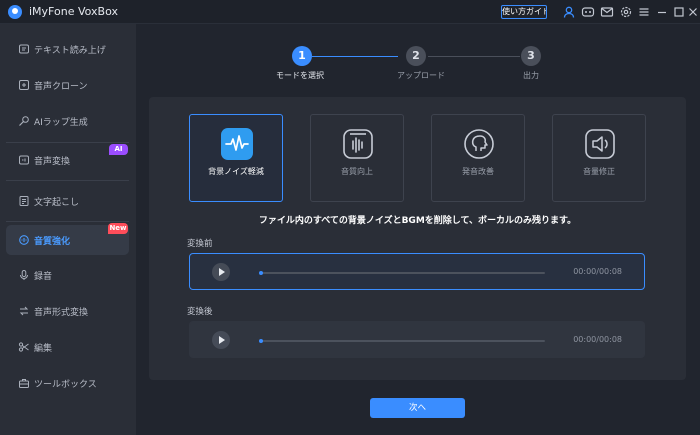  Describe the element at coordinates (24, 201) in the screenshot. I see `transcribe-icon` at that location.